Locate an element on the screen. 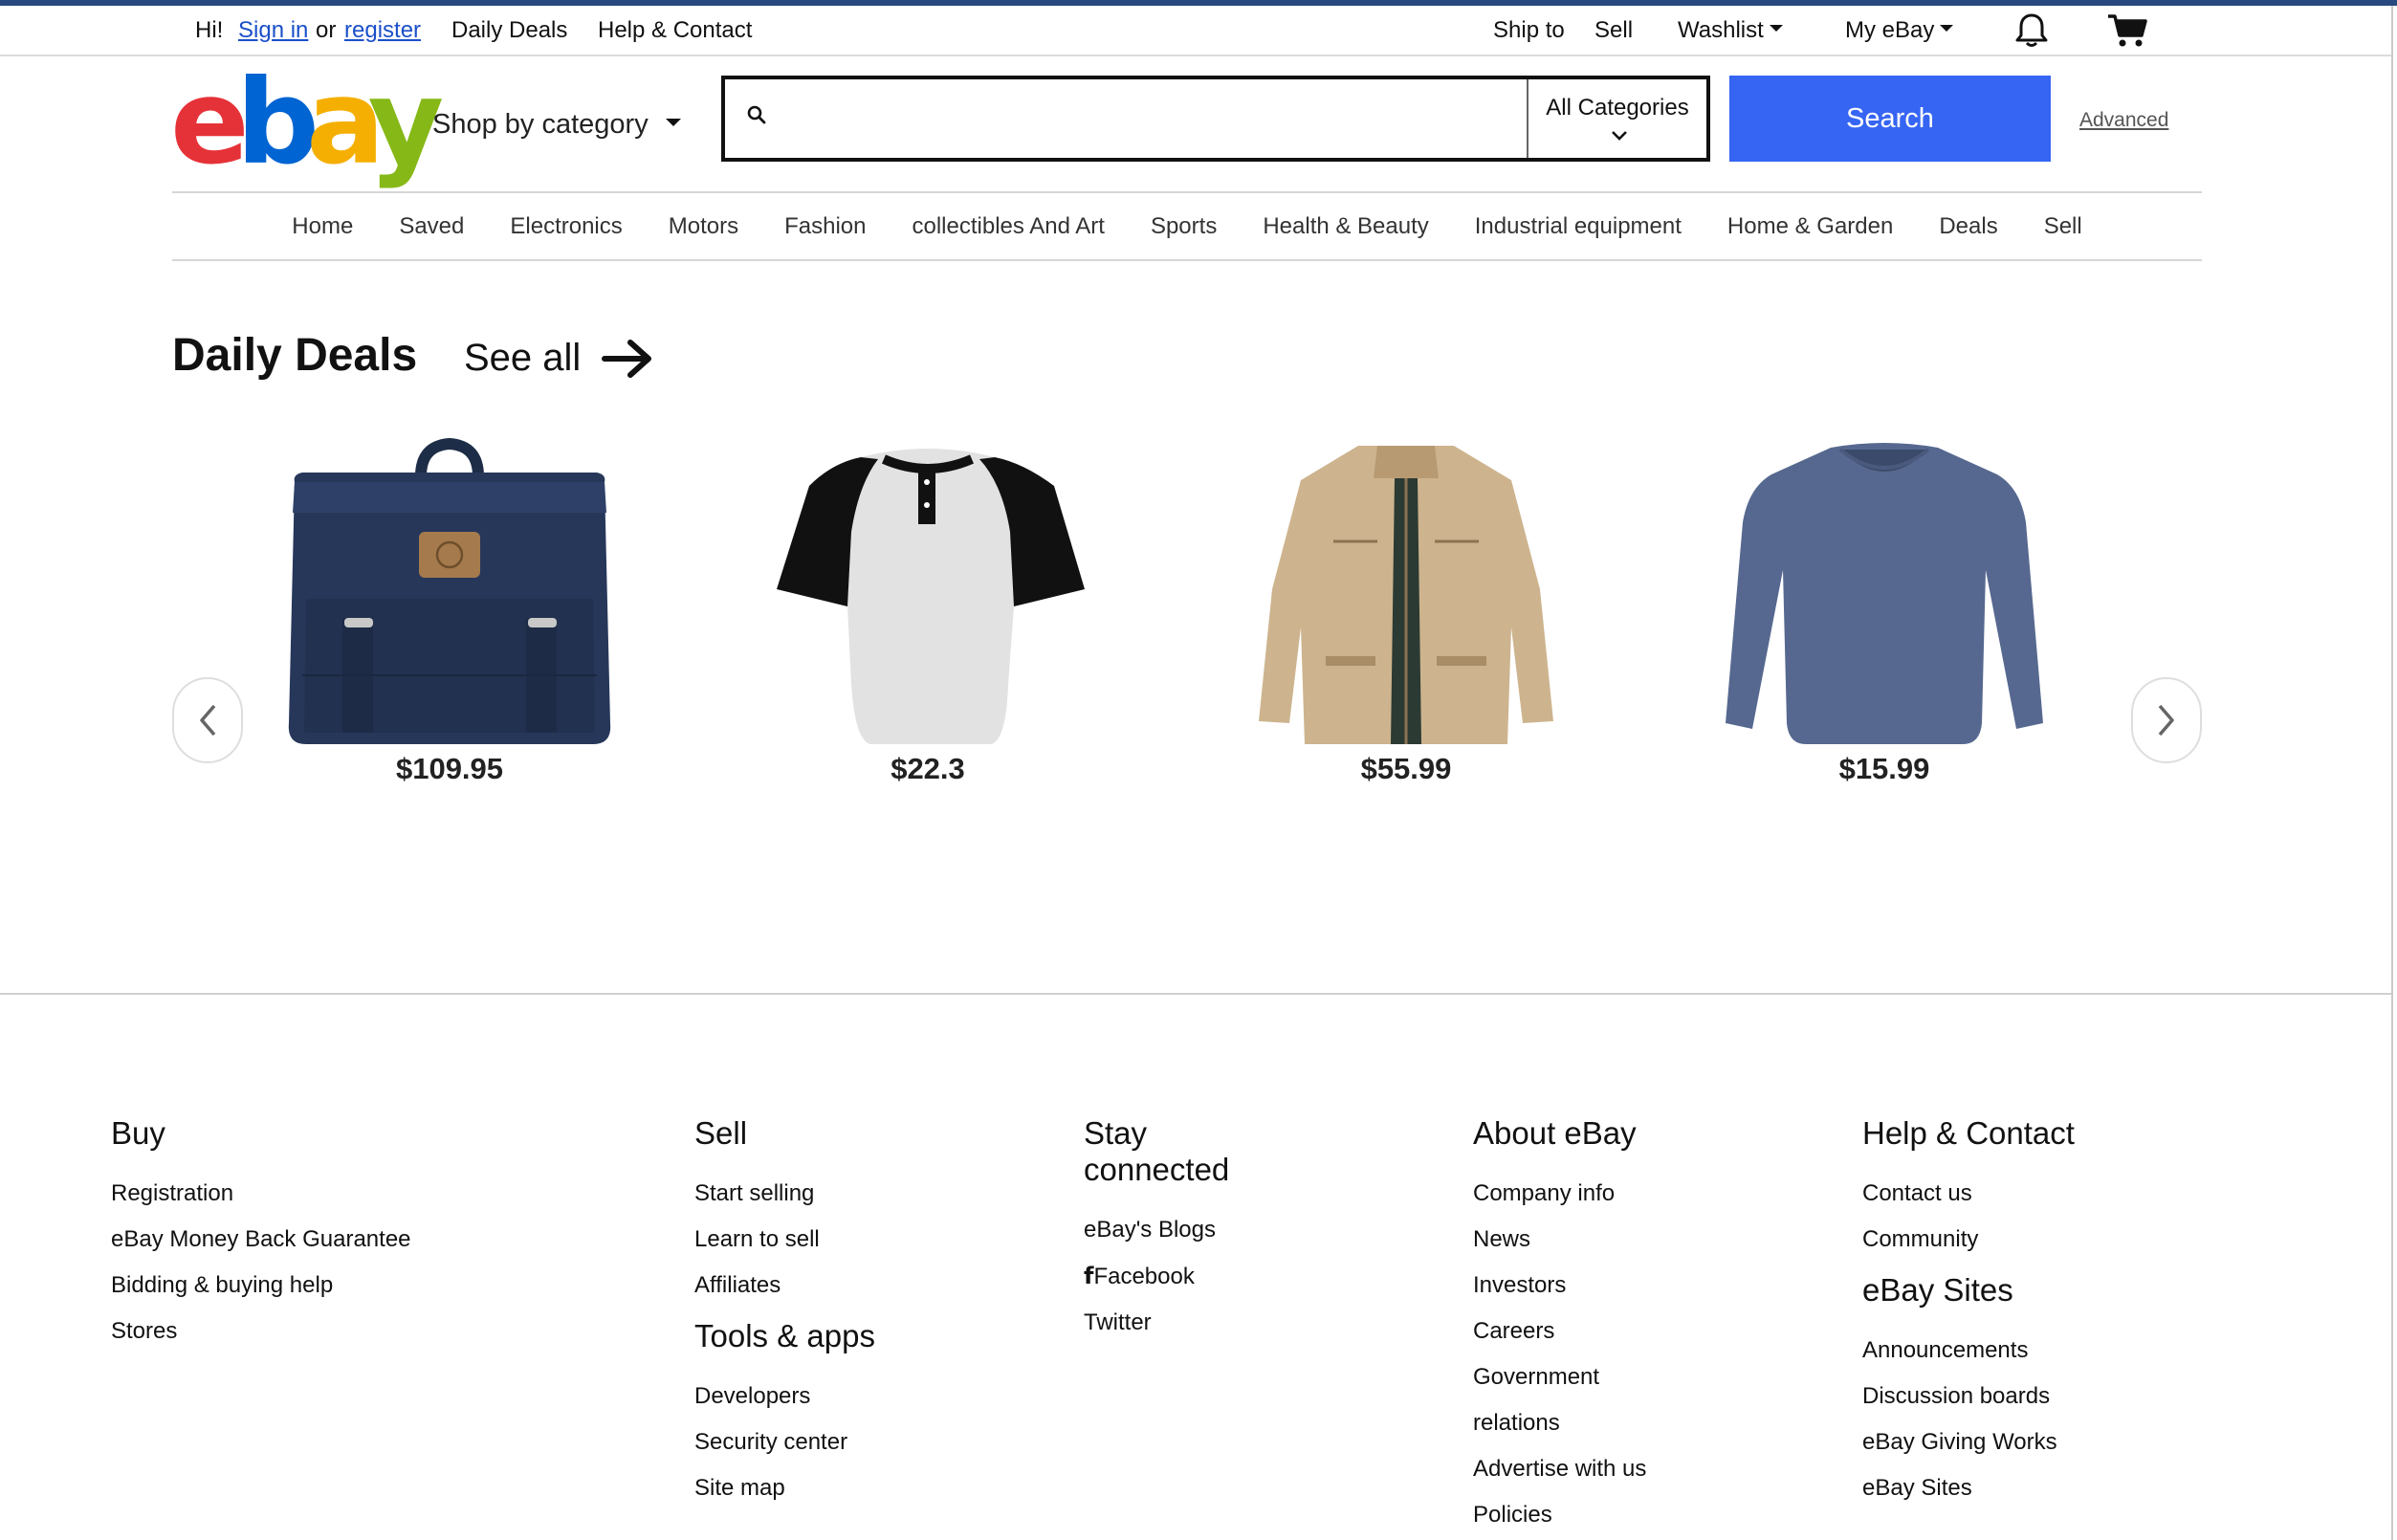 This screenshot has height=1540, width=2397. carousel-prev-button is located at coordinates (207, 720).